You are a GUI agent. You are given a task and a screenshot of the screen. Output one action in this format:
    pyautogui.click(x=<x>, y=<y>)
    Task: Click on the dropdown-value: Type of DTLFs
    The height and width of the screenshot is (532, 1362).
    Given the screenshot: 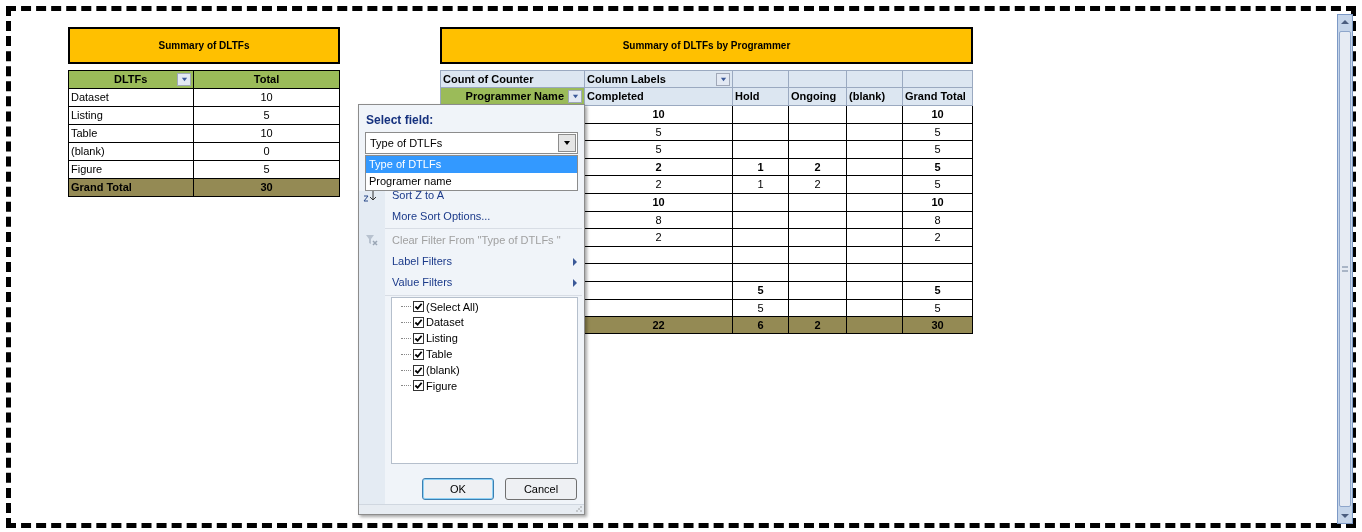 What is the action you would take?
    pyautogui.click(x=407, y=143)
    